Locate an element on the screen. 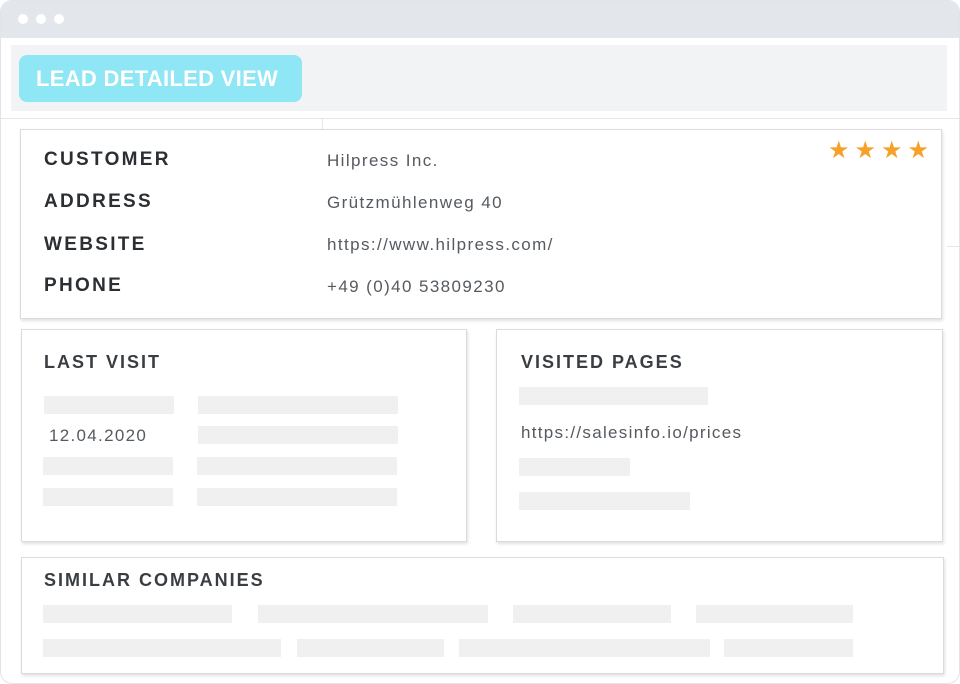  page-title: LEAD DETAILED VIEW is located at coordinates (160, 78).